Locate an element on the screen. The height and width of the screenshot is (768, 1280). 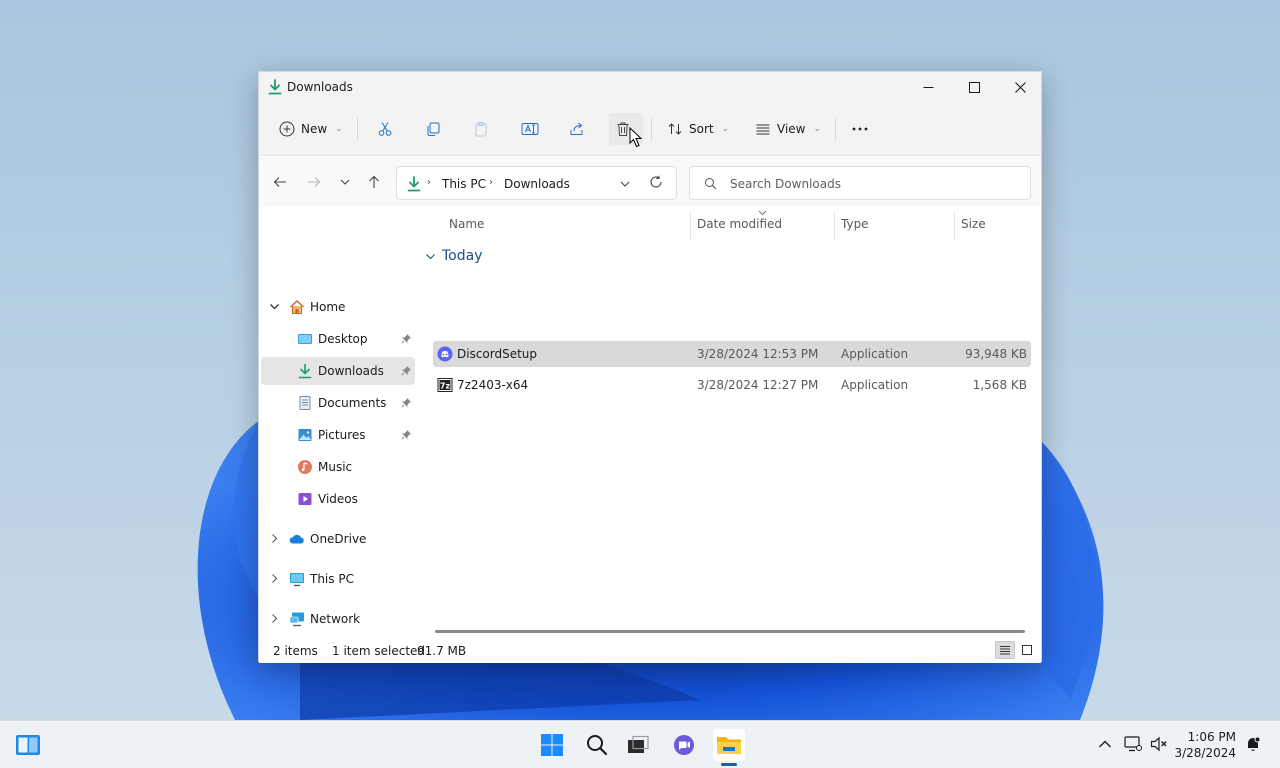
more-options-button is located at coordinates (860, 129).